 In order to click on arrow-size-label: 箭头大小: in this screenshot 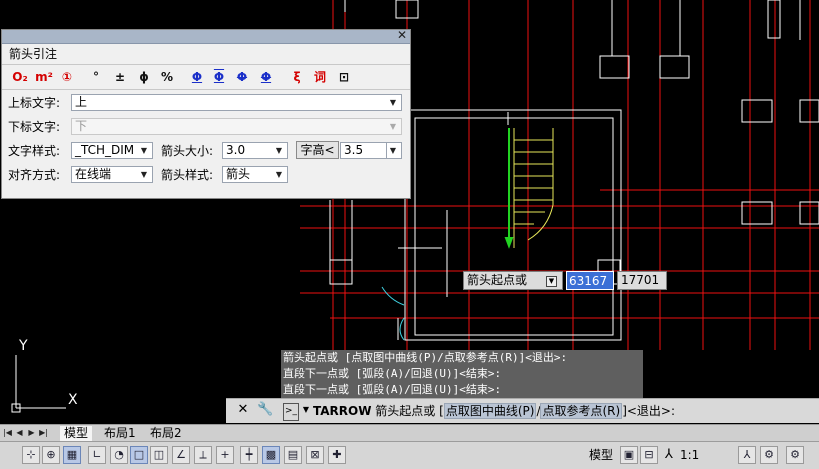, I will do `click(187, 151)`.